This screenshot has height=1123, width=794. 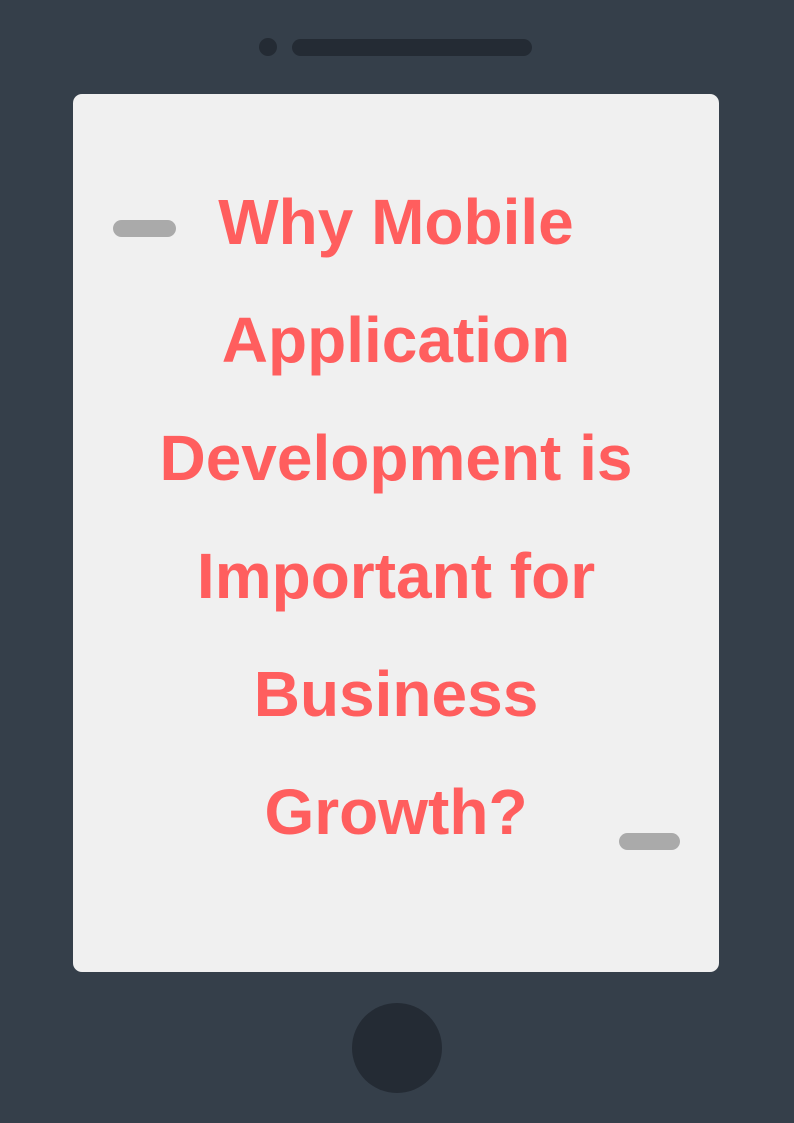 I want to click on headline-line: Why Mobile, so click(x=396, y=222).